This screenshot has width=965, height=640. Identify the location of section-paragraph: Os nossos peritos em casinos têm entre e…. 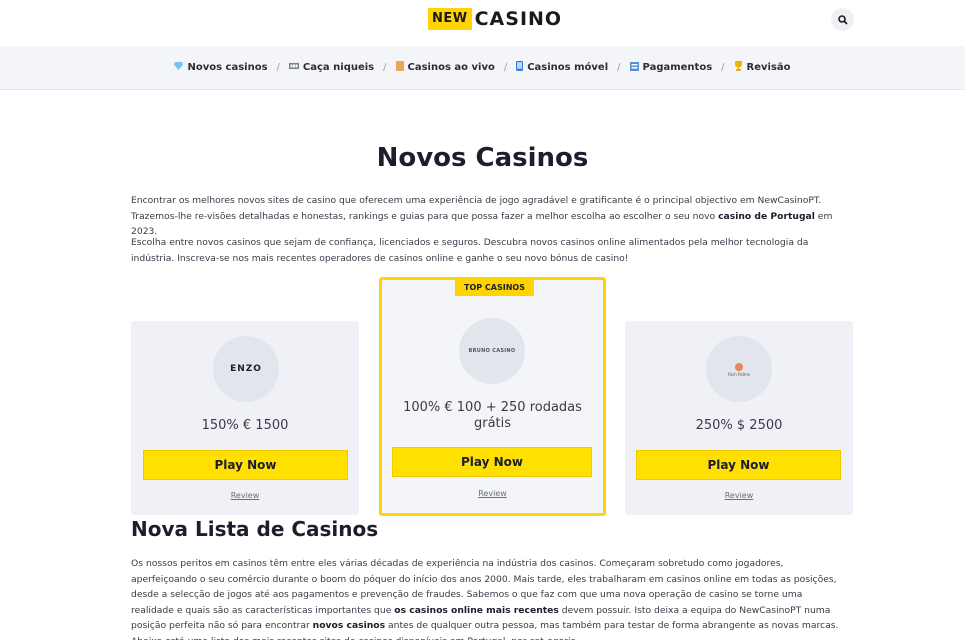
(489, 598).